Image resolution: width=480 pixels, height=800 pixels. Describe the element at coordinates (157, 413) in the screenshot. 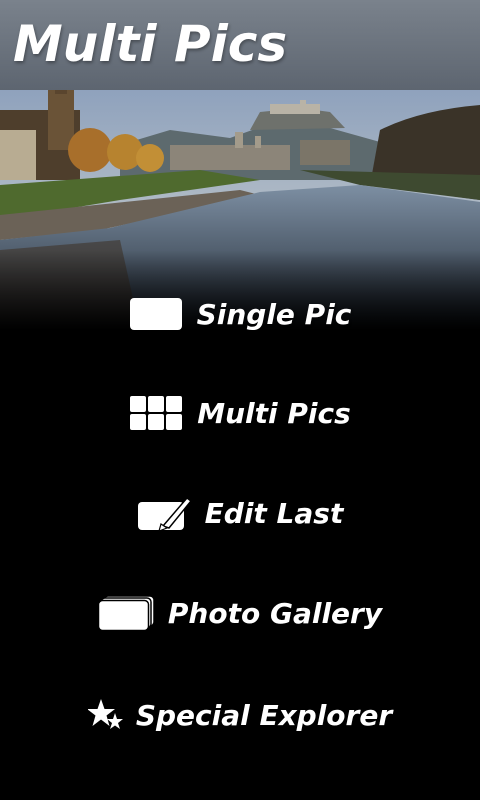

I see `grid-icon` at that location.